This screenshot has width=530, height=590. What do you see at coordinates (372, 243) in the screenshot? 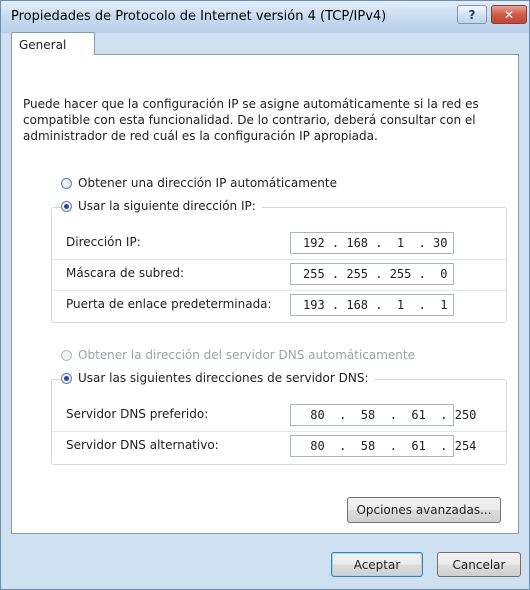
I see `ip-address-field: 192 . 168 . 1 . 30` at bounding box center [372, 243].